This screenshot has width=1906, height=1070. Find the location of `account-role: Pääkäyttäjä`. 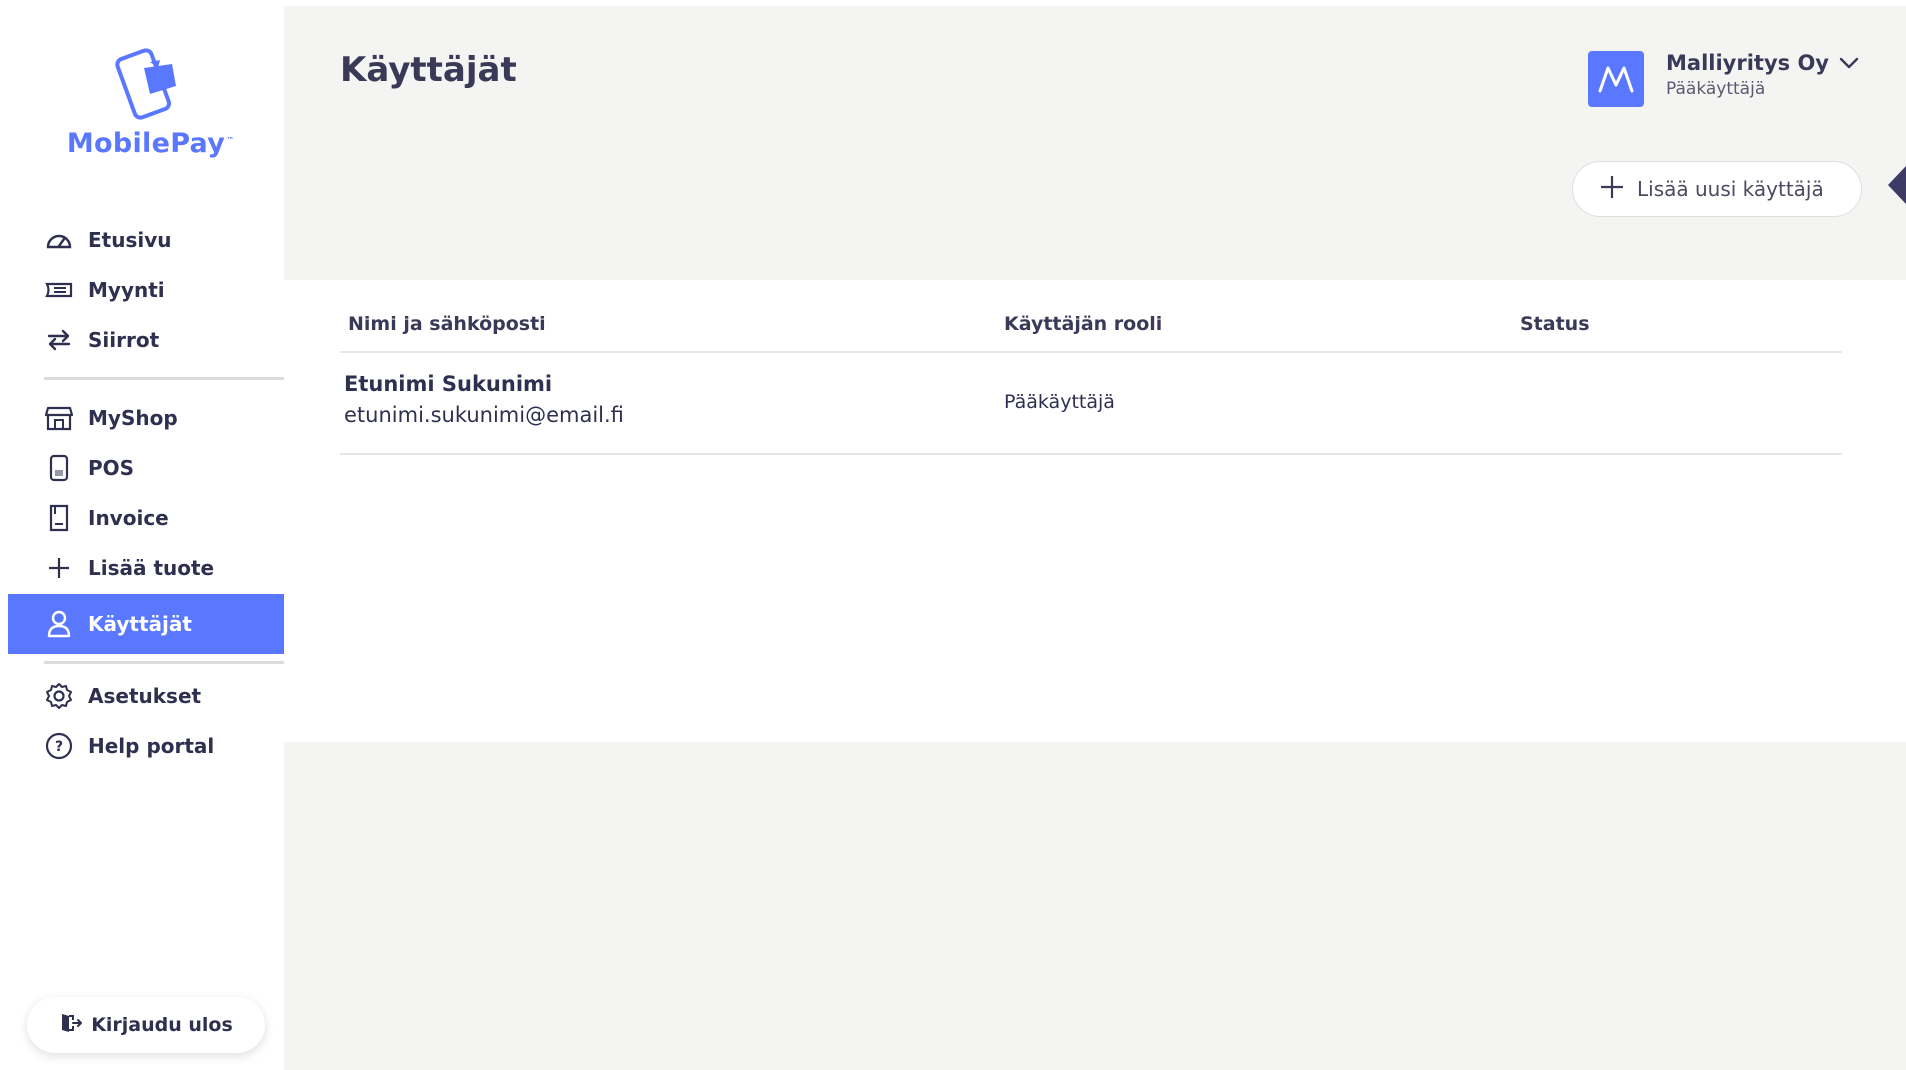

account-role: Pääkäyttäjä is located at coordinates (1716, 89).